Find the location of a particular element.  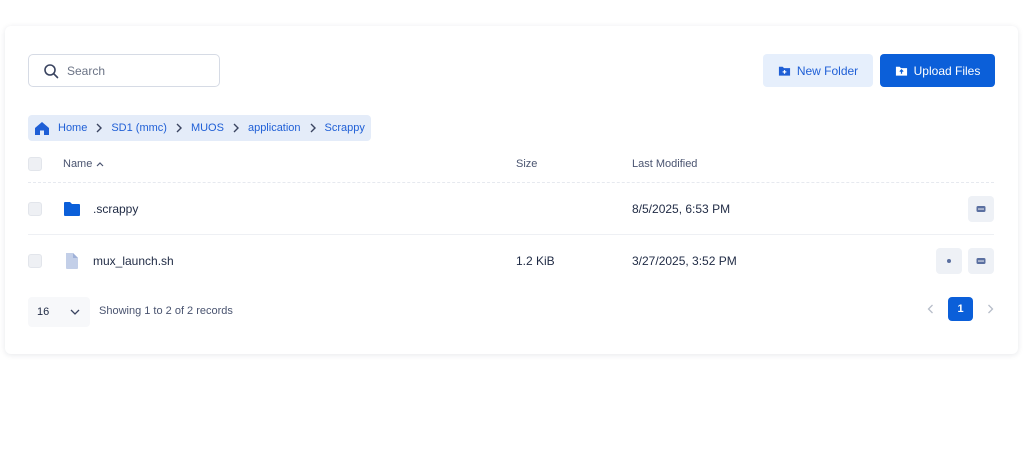

table-footer: 16 Showing 1 to 2 of 2 records 1 is located at coordinates (511, 312).